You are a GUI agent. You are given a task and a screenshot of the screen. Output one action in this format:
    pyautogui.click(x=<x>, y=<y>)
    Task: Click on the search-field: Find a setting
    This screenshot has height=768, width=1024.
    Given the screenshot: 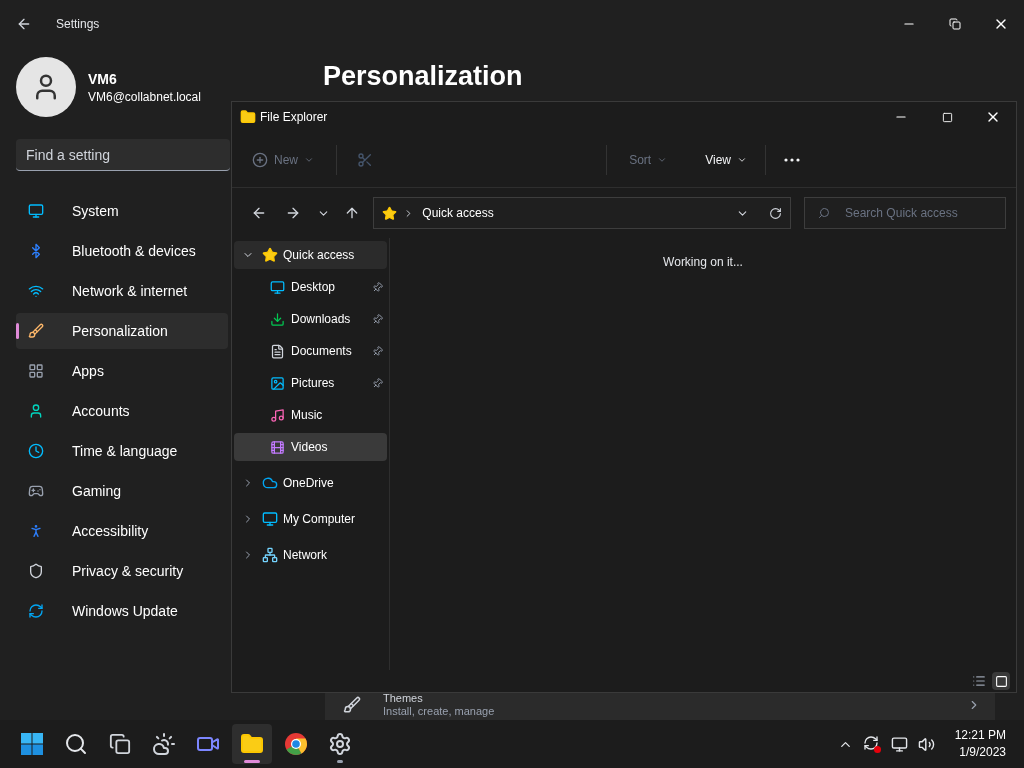 What is the action you would take?
    pyautogui.click(x=123, y=155)
    